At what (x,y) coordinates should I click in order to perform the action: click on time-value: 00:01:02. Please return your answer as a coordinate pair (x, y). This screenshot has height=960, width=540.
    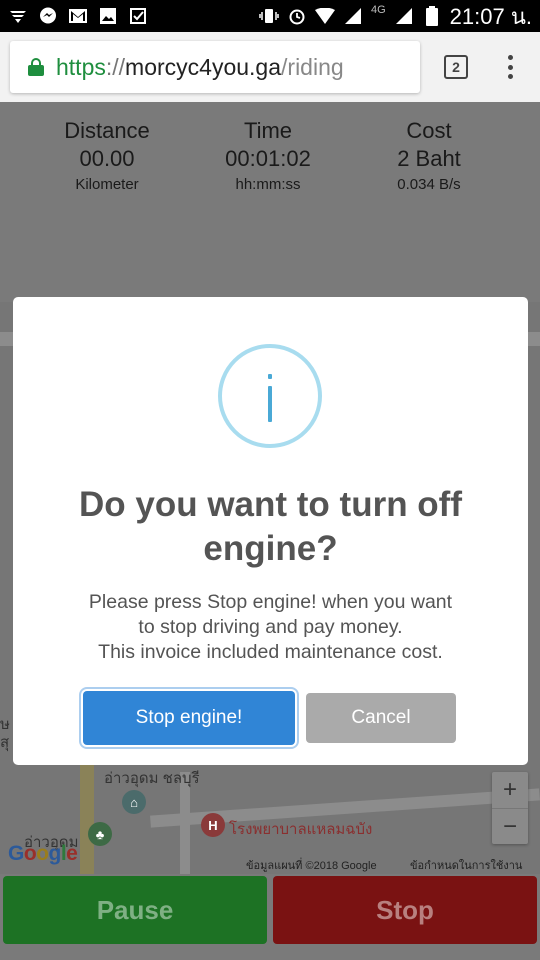
    Looking at the image, I should click on (268, 158).